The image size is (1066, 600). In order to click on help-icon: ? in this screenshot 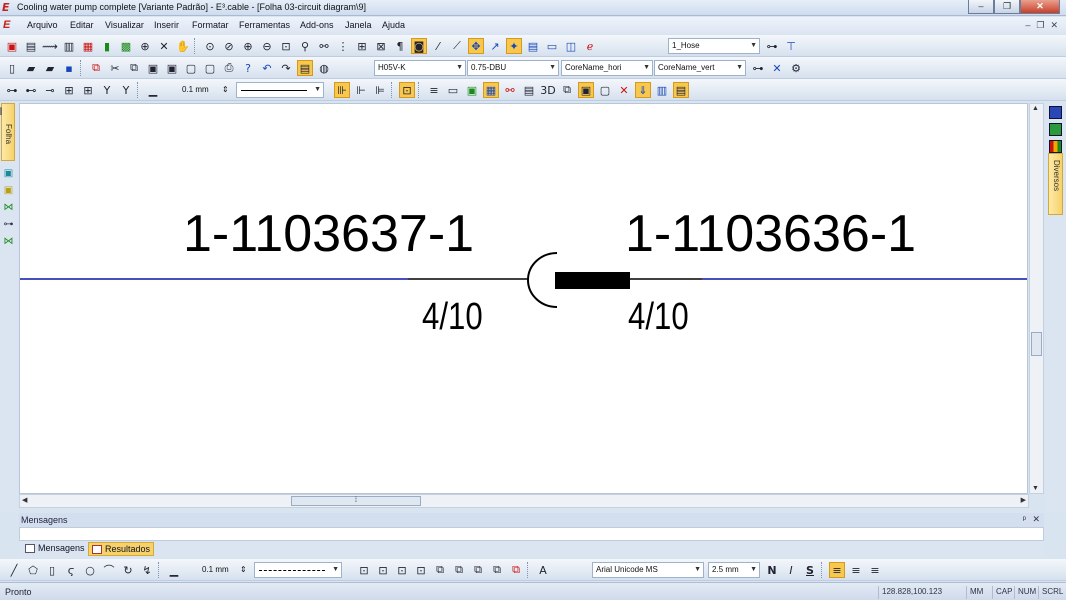, I will do `click(248, 68)`.